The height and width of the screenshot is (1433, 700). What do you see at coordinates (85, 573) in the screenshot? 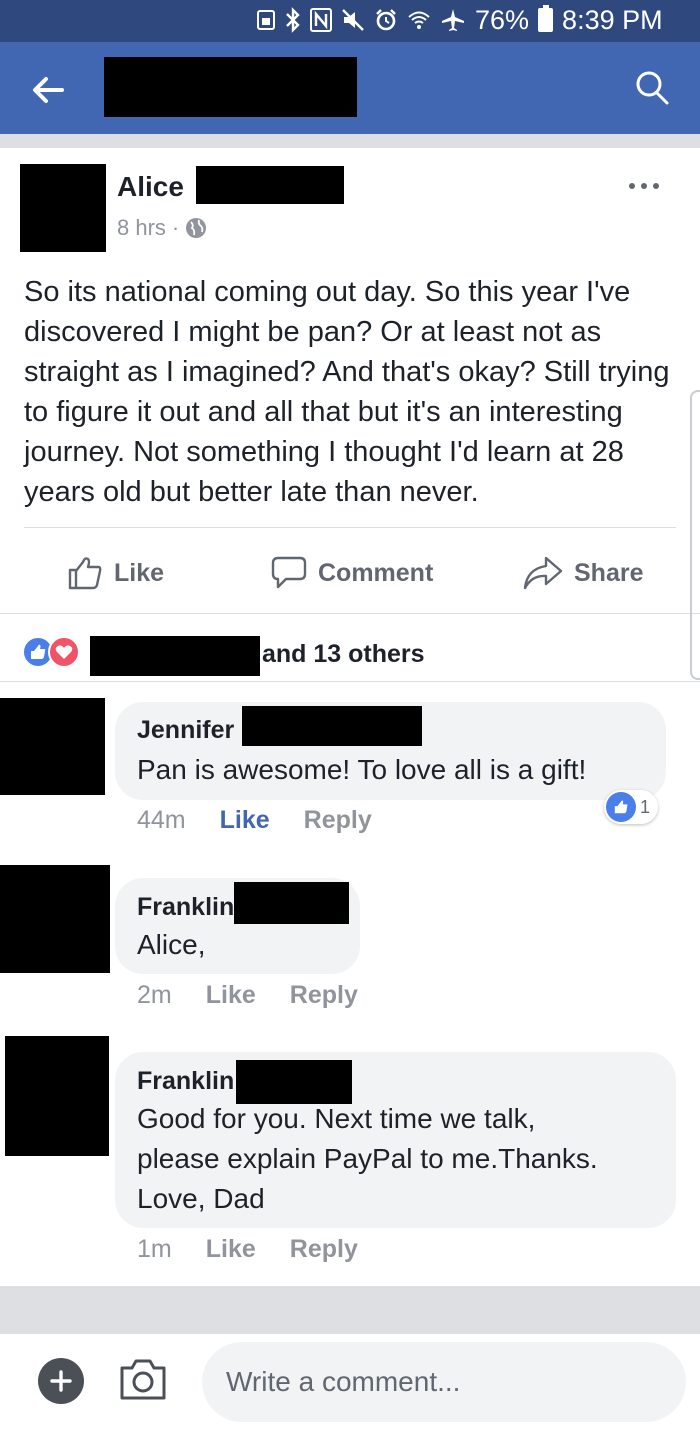
I see `thumbs-up-icon` at bounding box center [85, 573].